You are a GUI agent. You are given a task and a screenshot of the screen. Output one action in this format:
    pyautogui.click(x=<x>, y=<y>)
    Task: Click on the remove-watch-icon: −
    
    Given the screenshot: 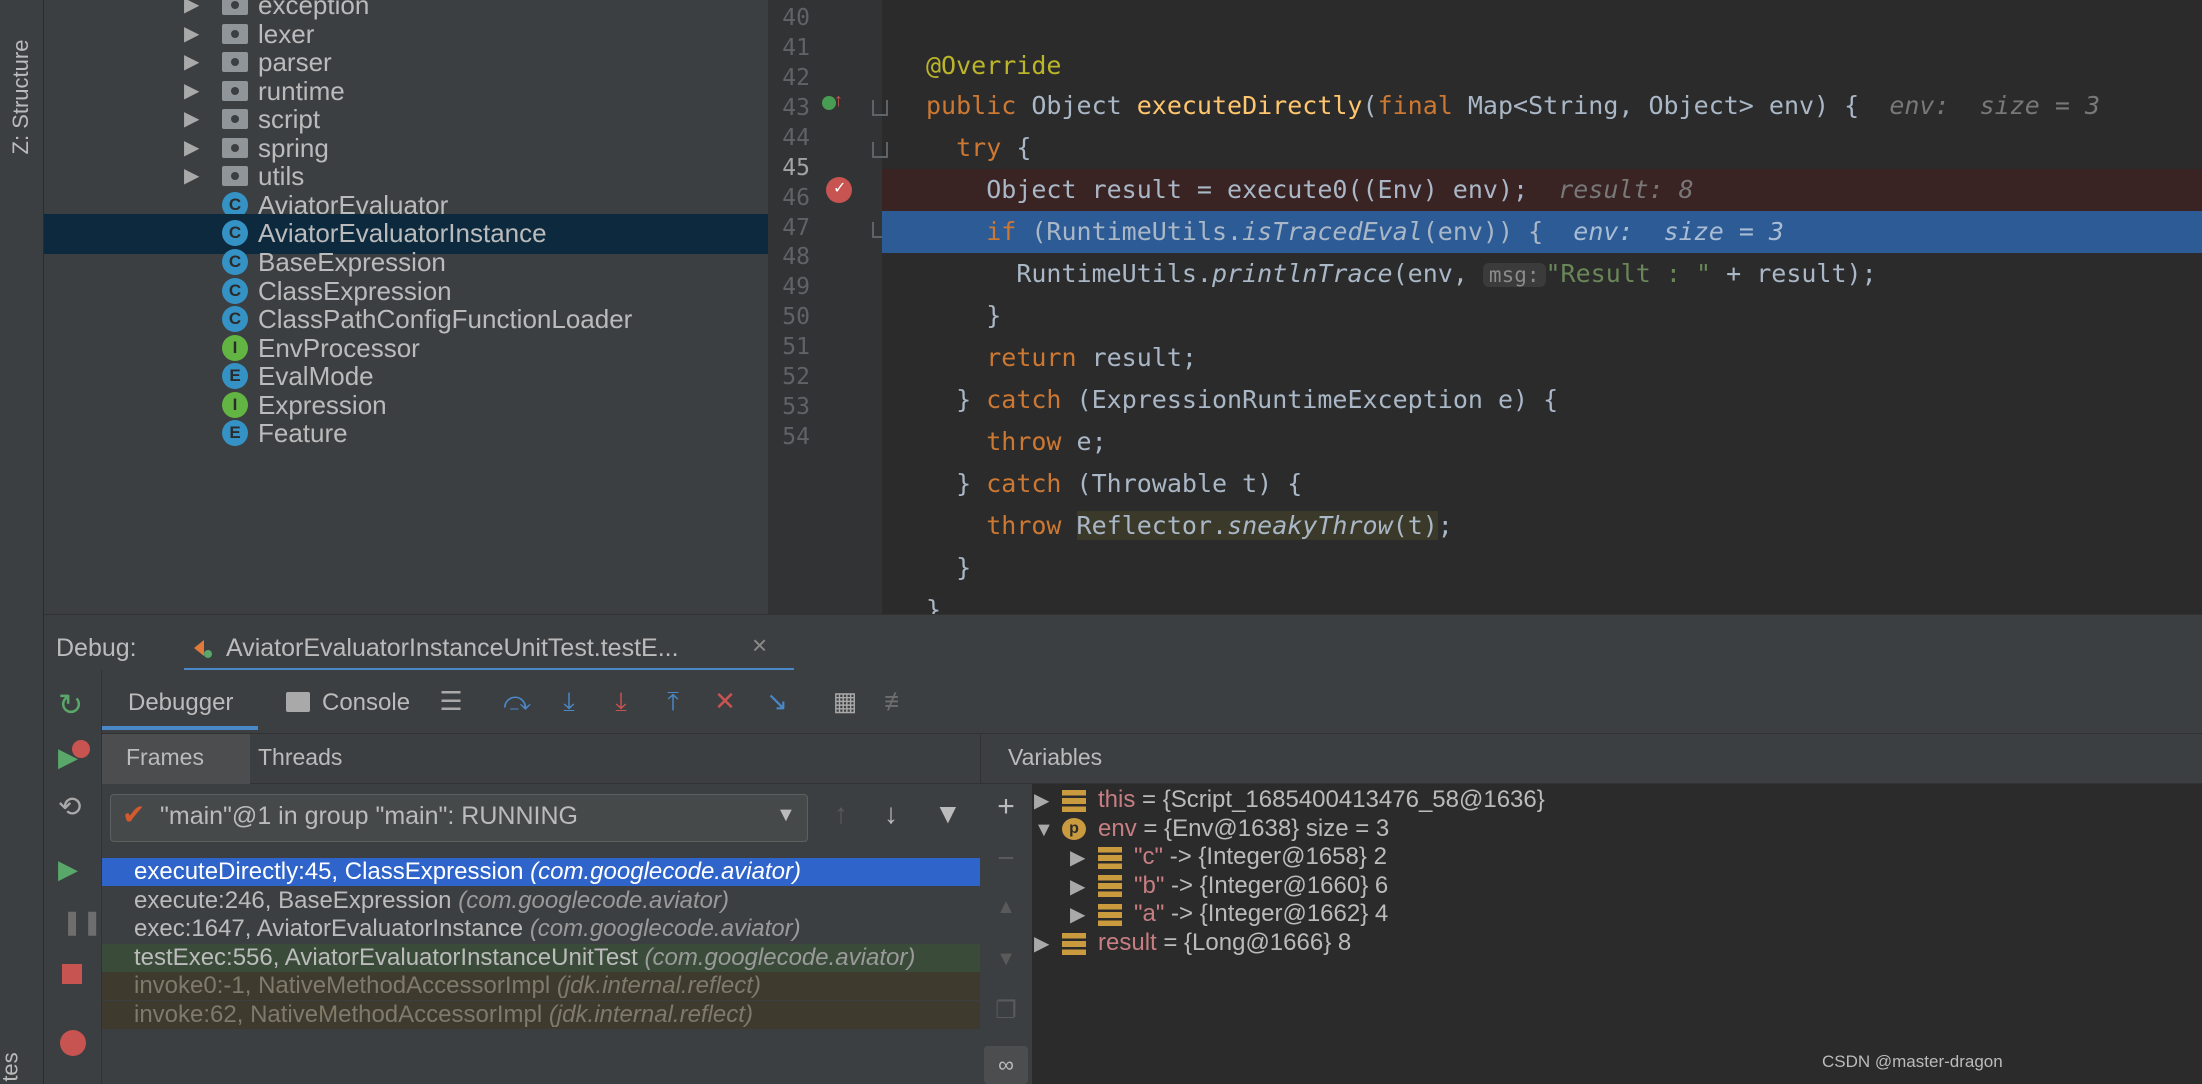 What is the action you would take?
    pyautogui.click(x=1006, y=859)
    